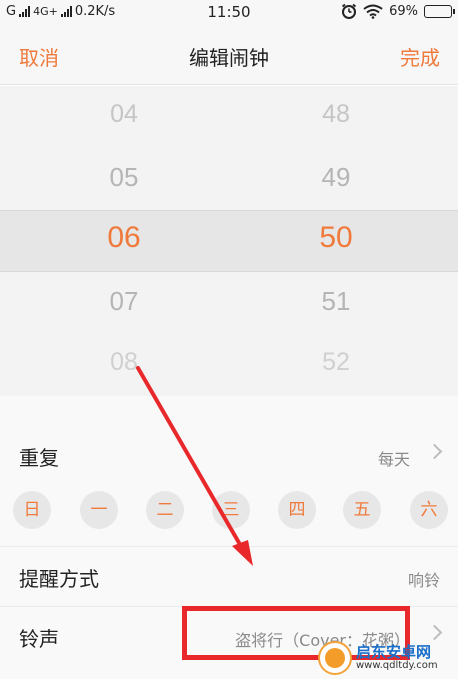 This screenshot has height=679, width=458. What do you see at coordinates (336, 177) in the screenshot?
I see `minute-option: 49` at bounding box center [336, 177].